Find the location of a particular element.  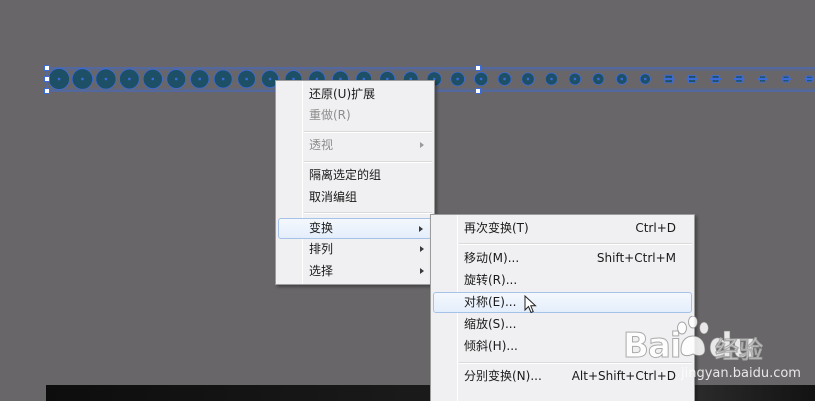

baidu-watermark: Bai du 经验 jingyan.baidu.com is located at coordinates (718, 351).